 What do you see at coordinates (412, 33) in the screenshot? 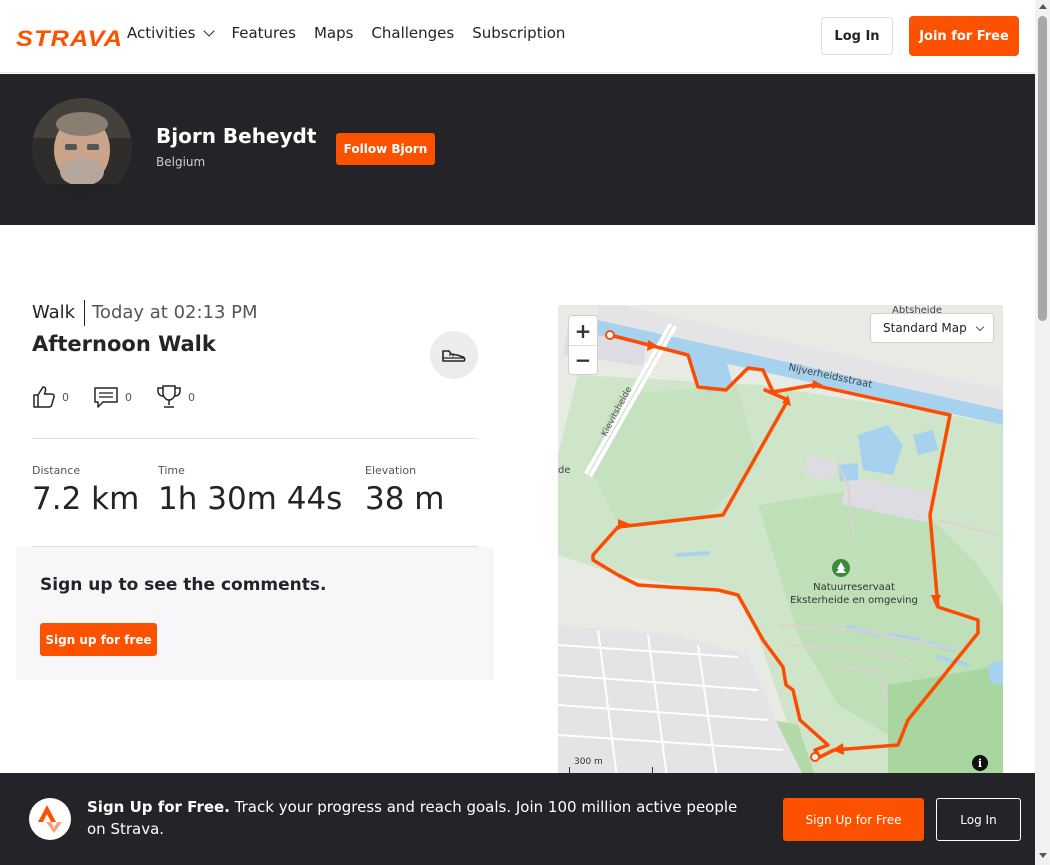
I see `nav-challenges: Challenges` at bounding box center [412, 33].